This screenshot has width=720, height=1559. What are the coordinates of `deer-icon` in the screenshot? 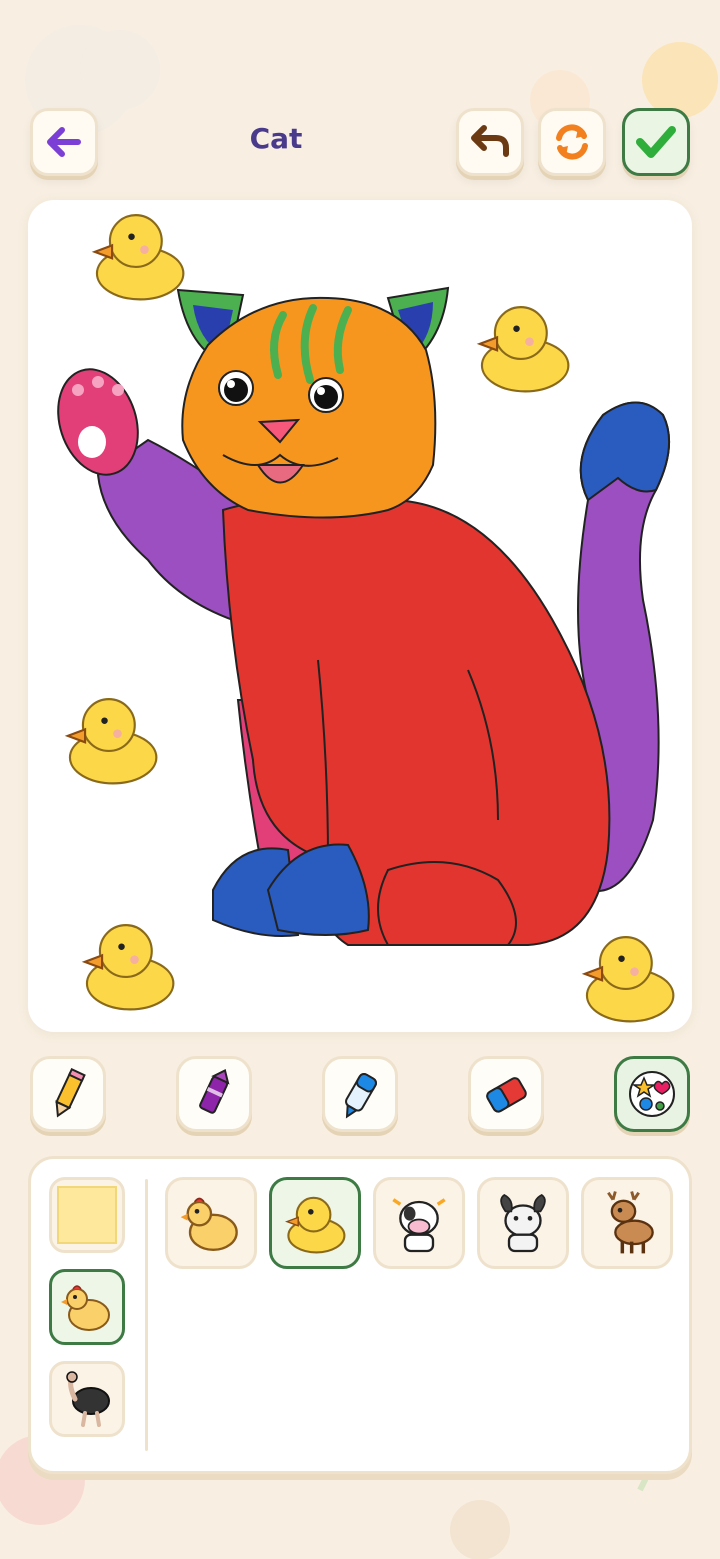 It's located at (630, 1222).